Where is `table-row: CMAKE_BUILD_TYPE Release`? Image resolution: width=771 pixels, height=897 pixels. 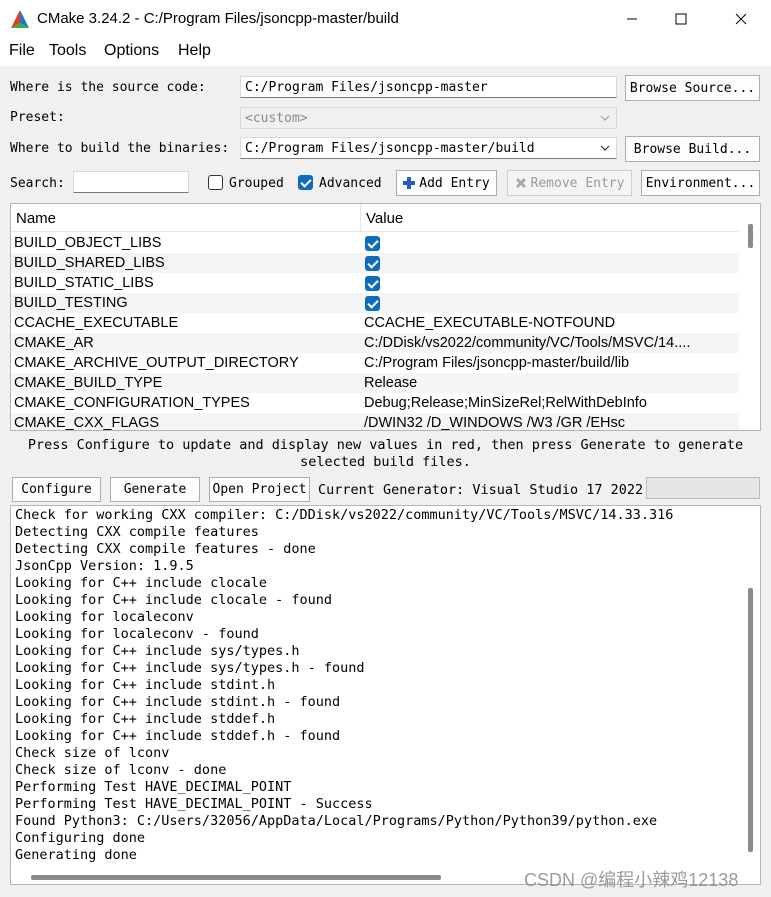 table-row: CMAKE_BUILD_TYPE Release is located at coordinates (375, 383).